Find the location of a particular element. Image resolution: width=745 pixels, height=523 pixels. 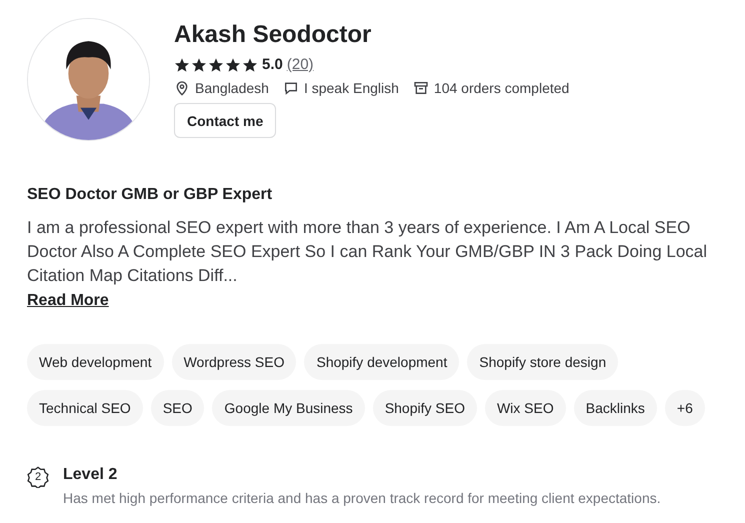

reviews-link: (20) is located at coordinates (300, 64).